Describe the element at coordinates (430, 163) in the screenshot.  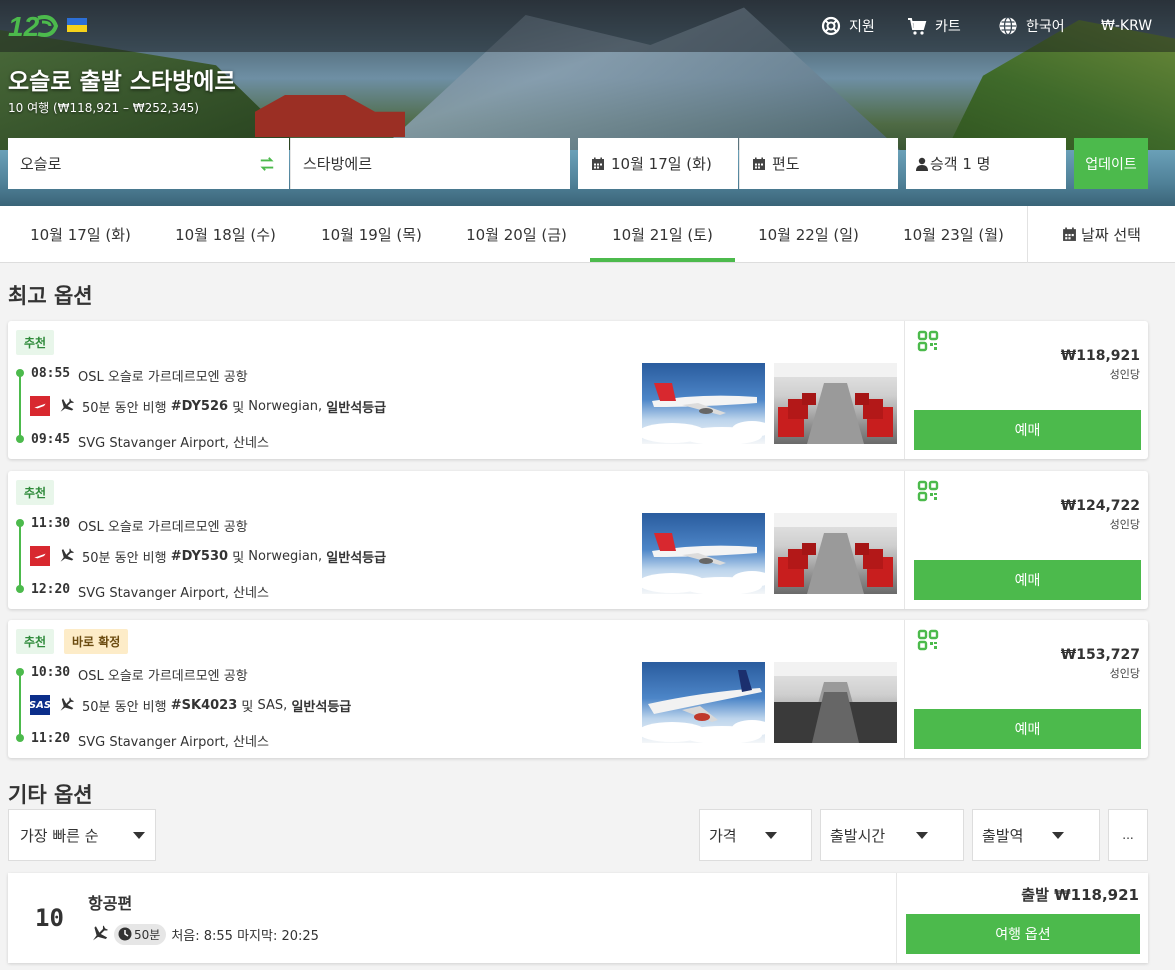
I see `to-field: 스타방에르` at that location.